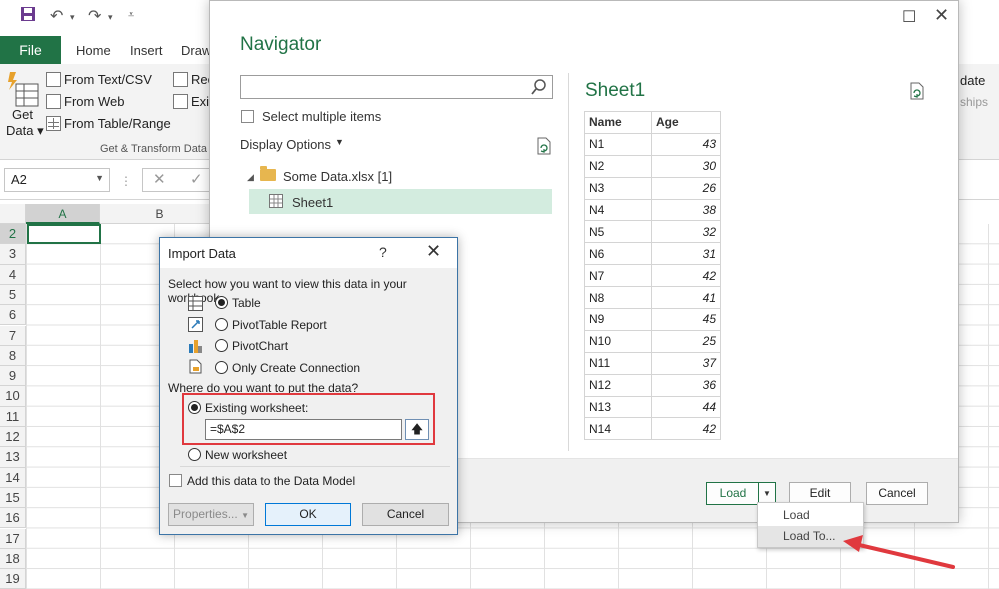 The height and width of the screenshot is (589, 999). What do you see at coordinates (160, 214) in the screenshot?
I see `column-header-b: B` at bounding box center [160, 214].